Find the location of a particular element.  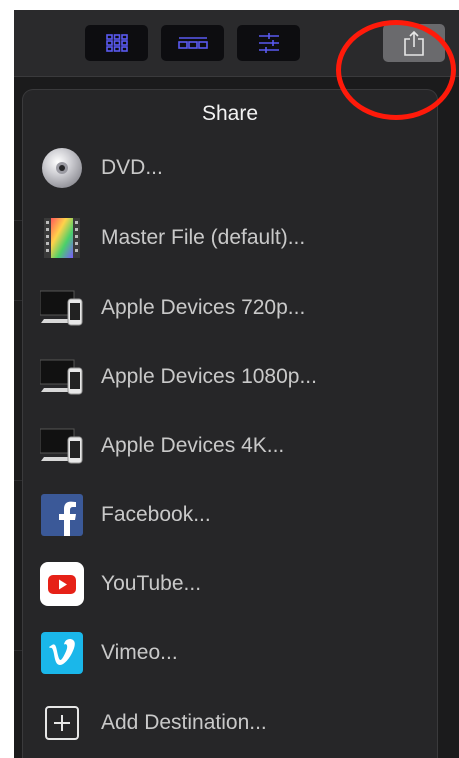

timeline-button is located at coordinates (192, 43).